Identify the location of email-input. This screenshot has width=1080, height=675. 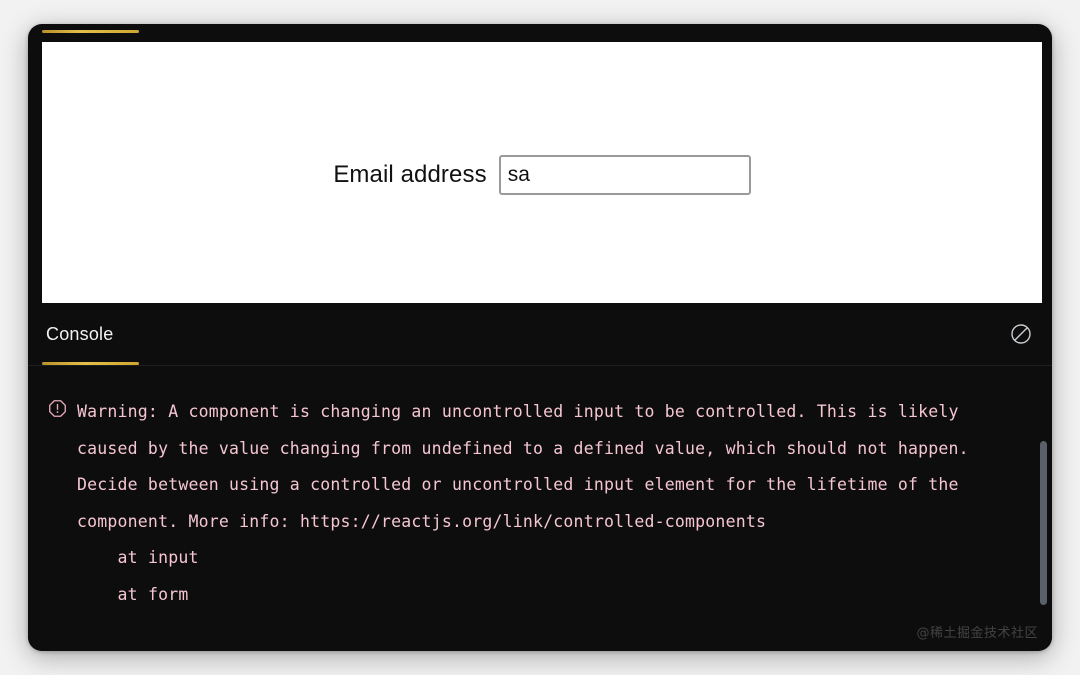
(624, 174).